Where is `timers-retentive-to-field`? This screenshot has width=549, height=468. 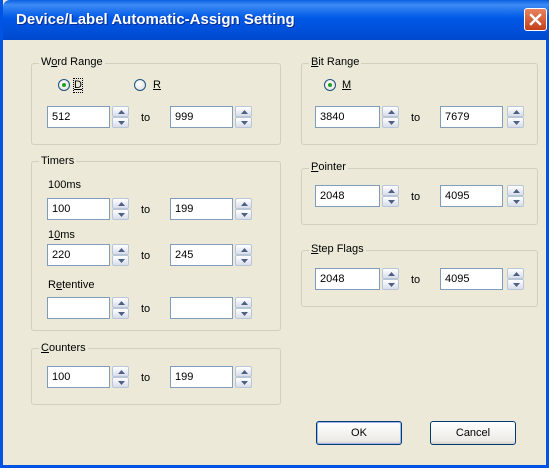 timers-retentive-to-field is located at coordinates (201, 308).